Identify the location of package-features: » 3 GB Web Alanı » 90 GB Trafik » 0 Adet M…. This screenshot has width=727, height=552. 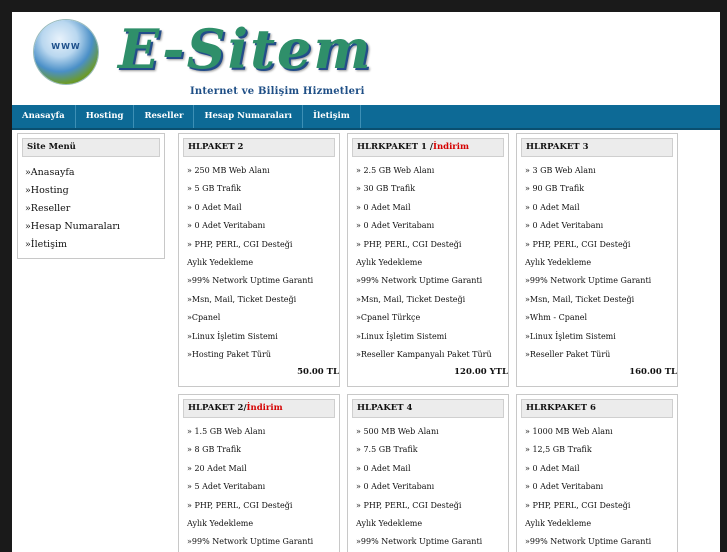
(597, 263).